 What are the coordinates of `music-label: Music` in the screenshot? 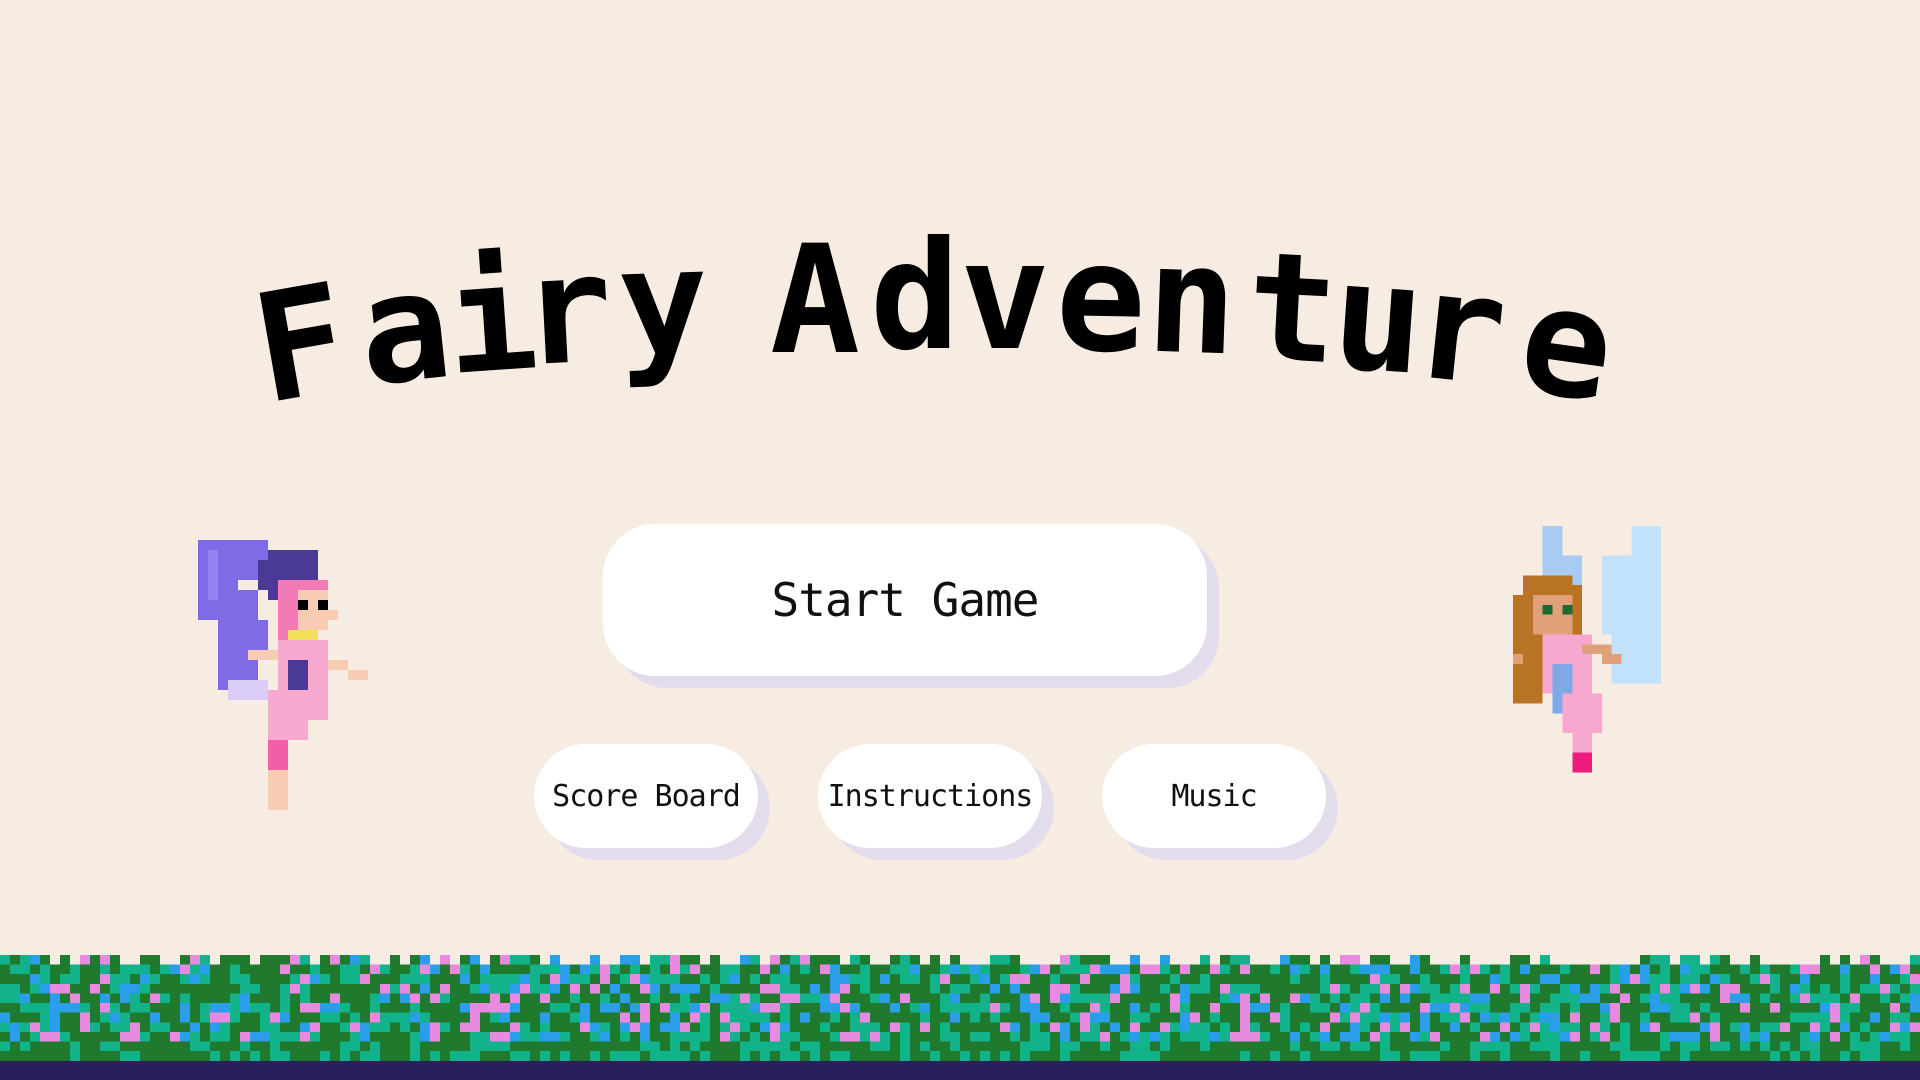 It's located at (1214, 796).